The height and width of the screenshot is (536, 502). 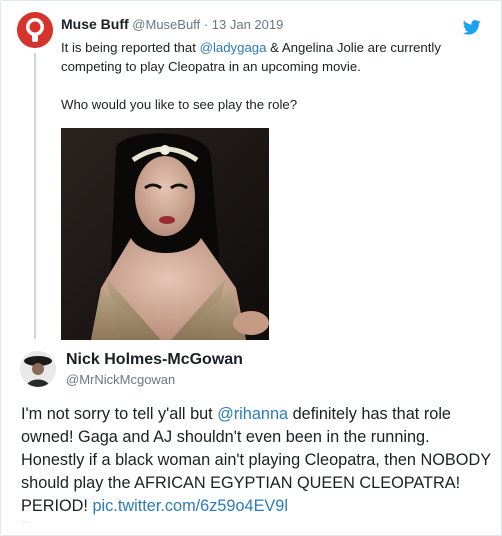 I want to click on avatar-photo-icon, so click(x=38, y=369).